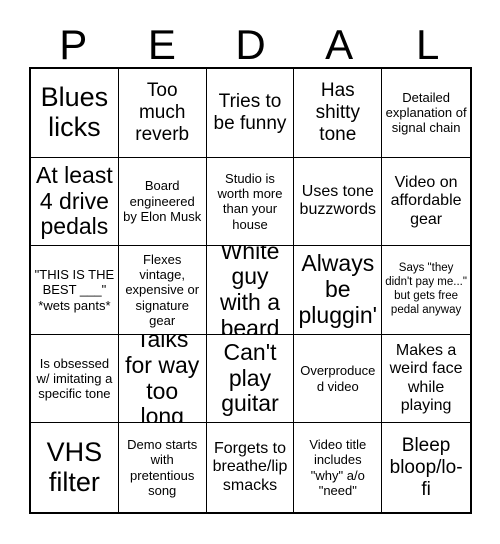 This screenshot has width=500, height=544. I want to click on bingo-cell-label: Can't play guitar, so click(250, 377).